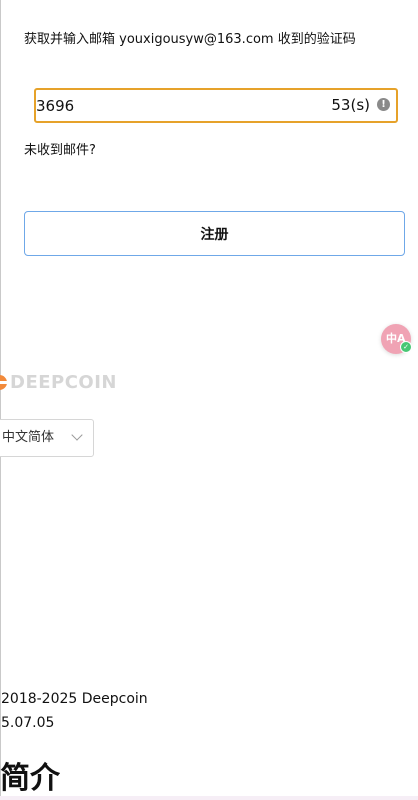 This screenshot has height=800, width=418. What do you see at coordinates (28, 723) in the screenshot?
I see `version-text: 5.07.05` at bounding box center [28, 723].